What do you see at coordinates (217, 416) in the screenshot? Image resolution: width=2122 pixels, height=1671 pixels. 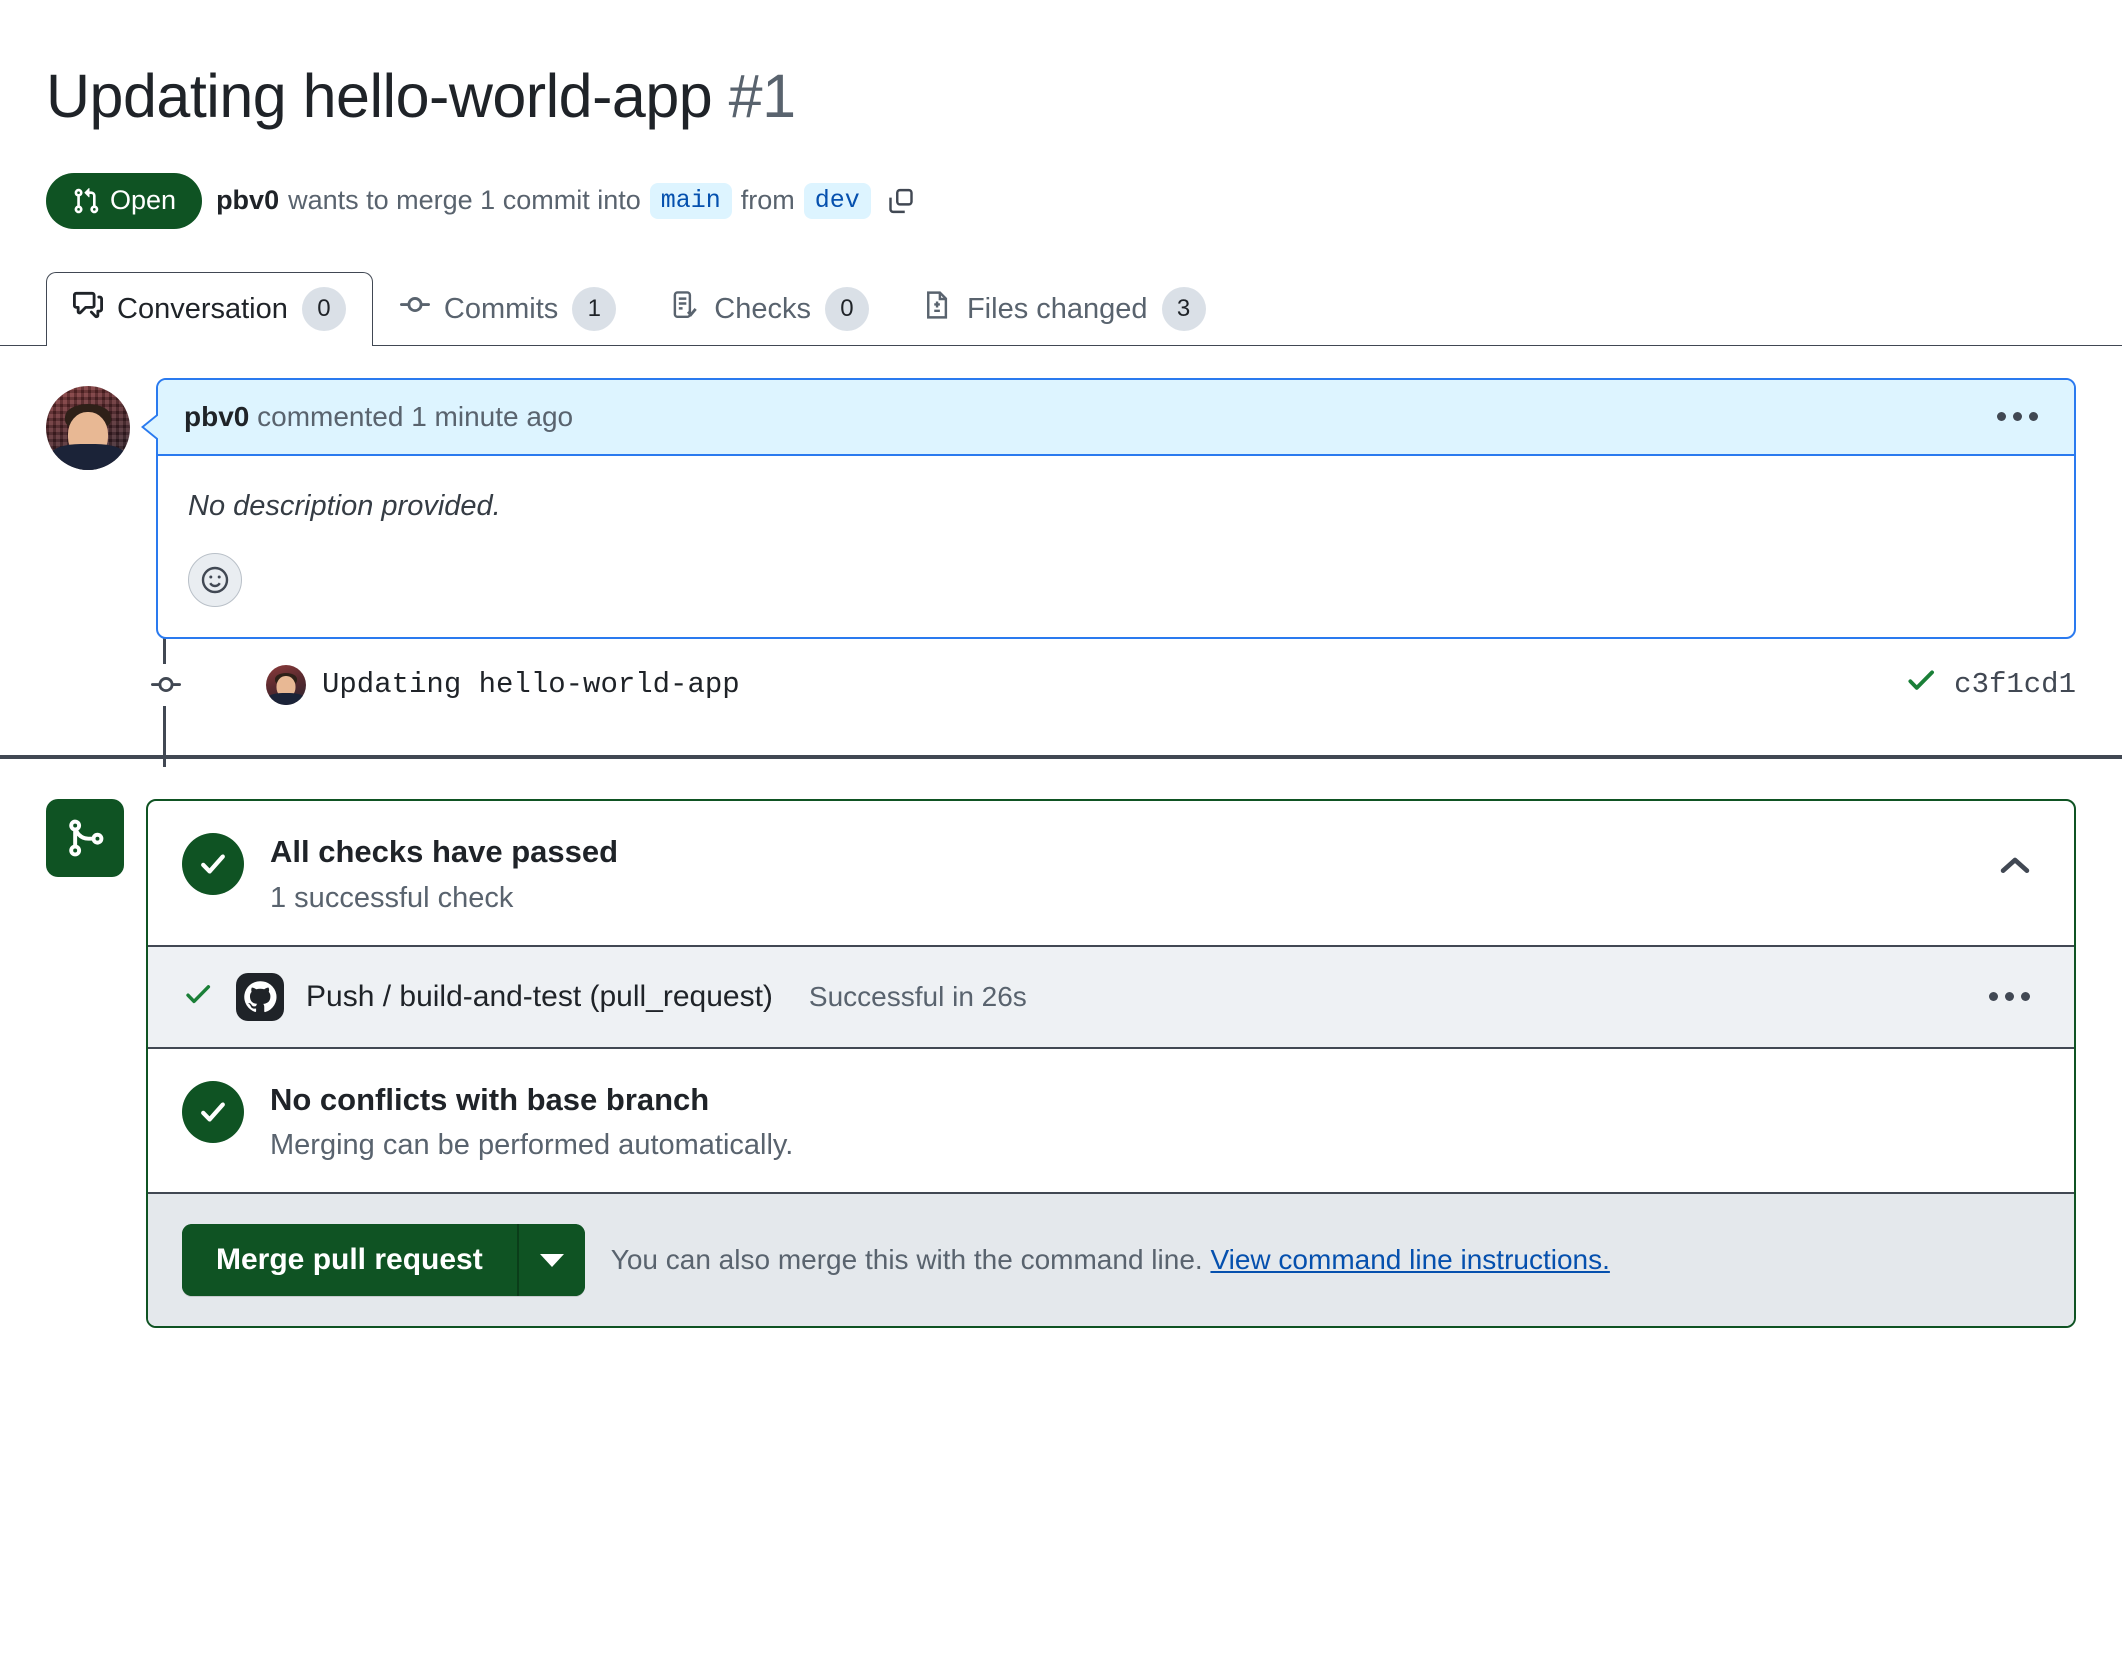 I see `comment-author: pbv0` at bounding box center [217, 416].